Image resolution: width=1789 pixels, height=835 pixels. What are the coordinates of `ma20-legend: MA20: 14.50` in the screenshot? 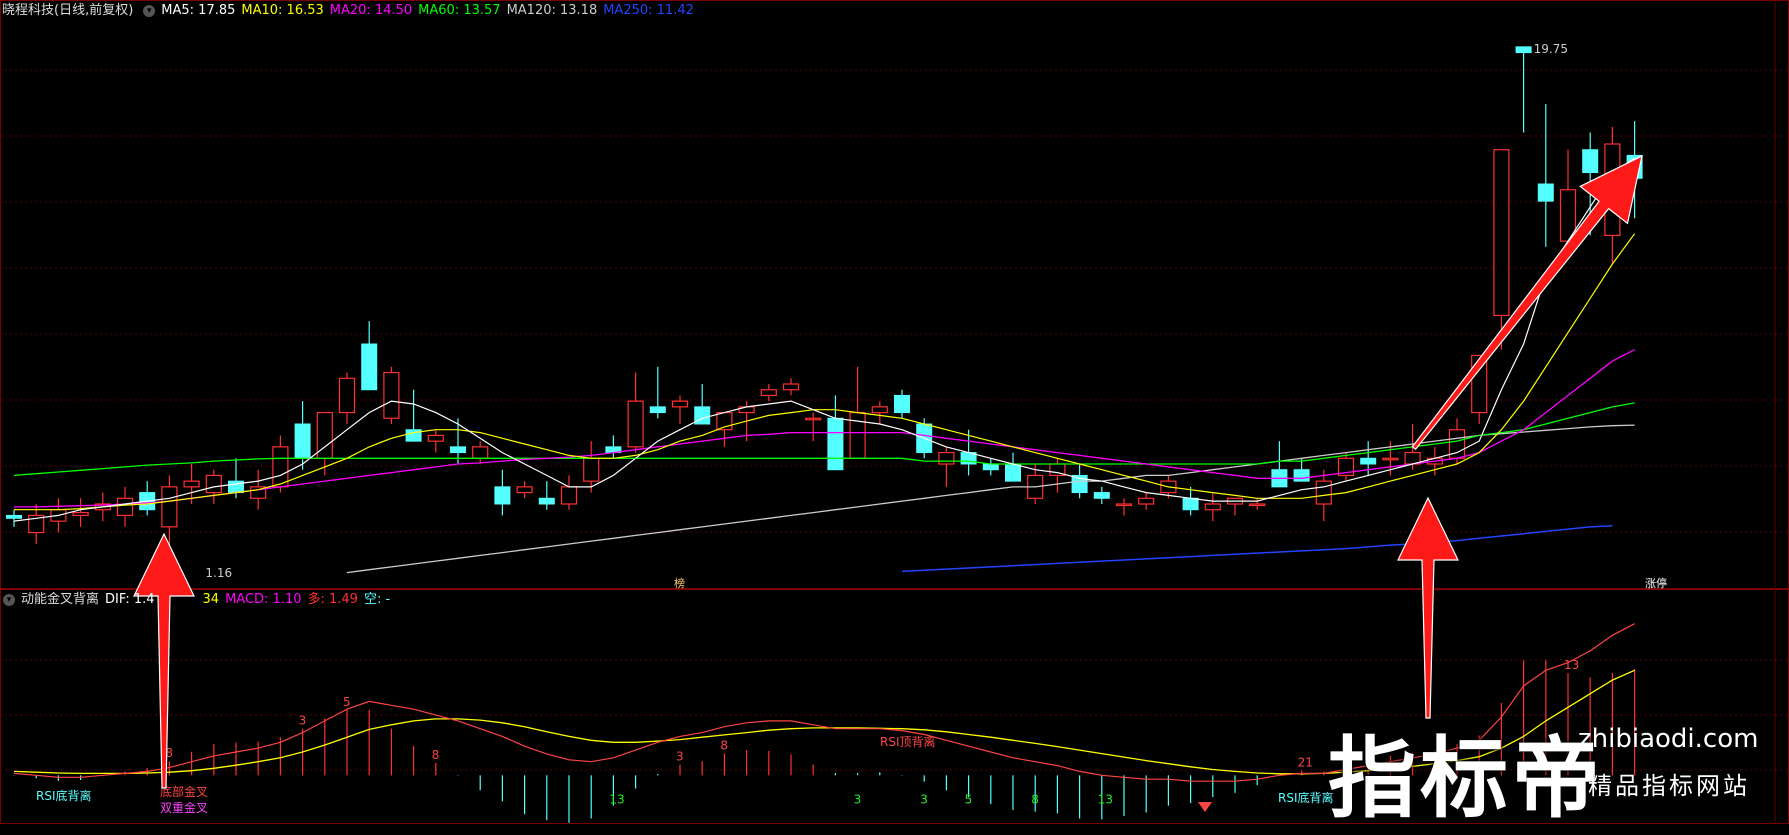 It's located at (371, 10).